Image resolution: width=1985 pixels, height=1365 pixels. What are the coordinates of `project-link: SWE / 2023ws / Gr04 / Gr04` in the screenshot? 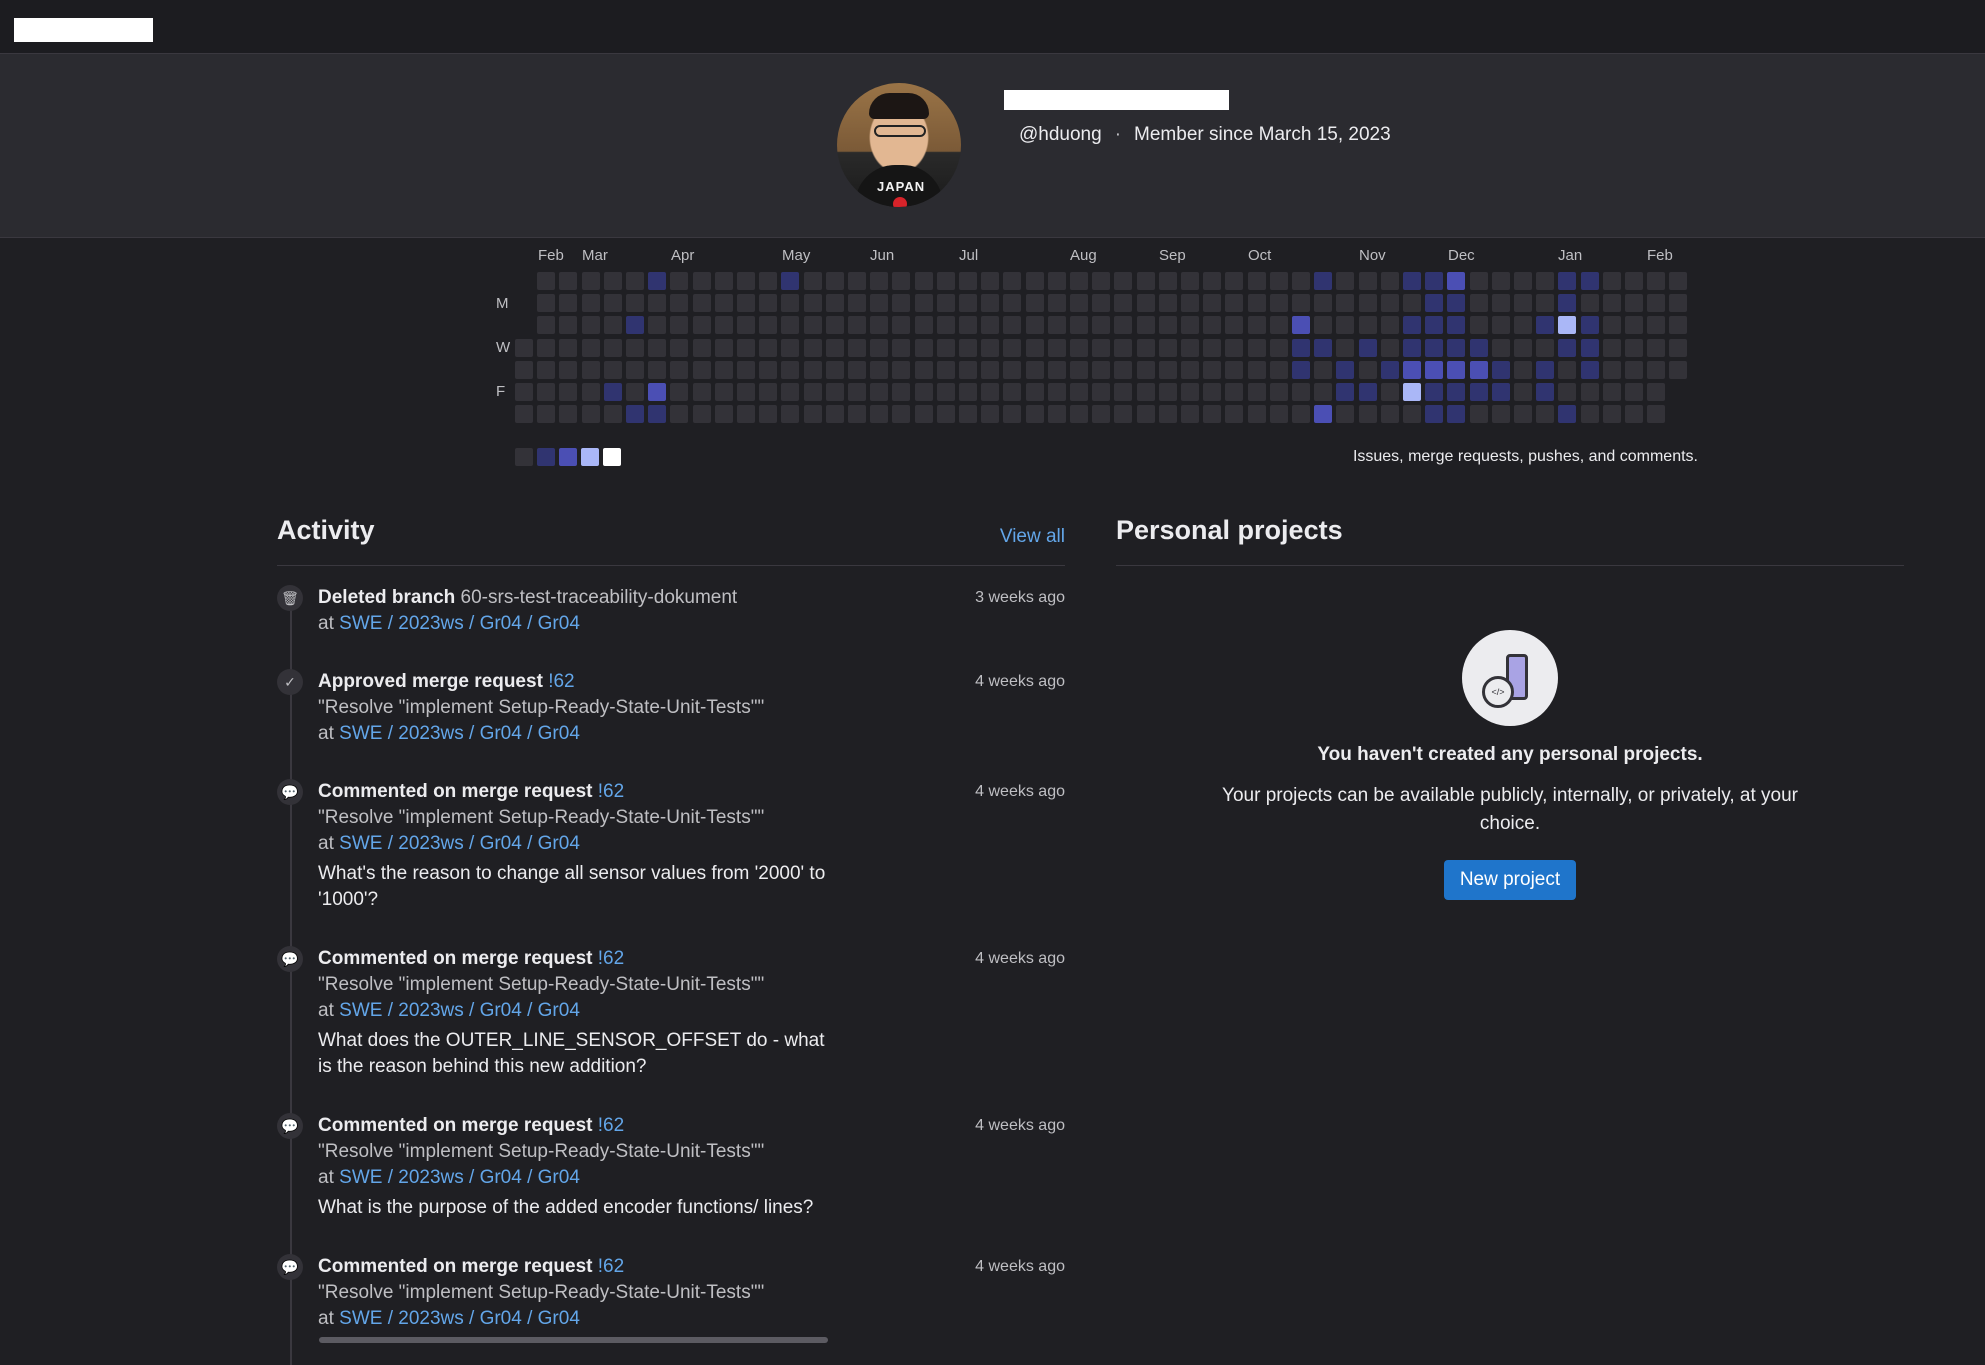 It's located at (459, 843).